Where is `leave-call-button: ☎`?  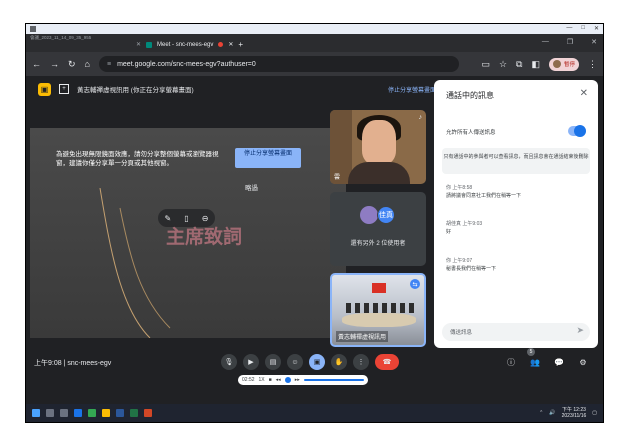
leave-call-button: ☎ is located at coordinates (387, 362).